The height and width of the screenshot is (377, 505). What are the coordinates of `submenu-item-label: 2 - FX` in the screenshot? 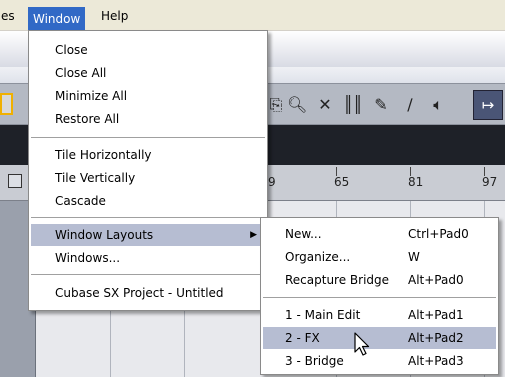 It's located at (302, 338).